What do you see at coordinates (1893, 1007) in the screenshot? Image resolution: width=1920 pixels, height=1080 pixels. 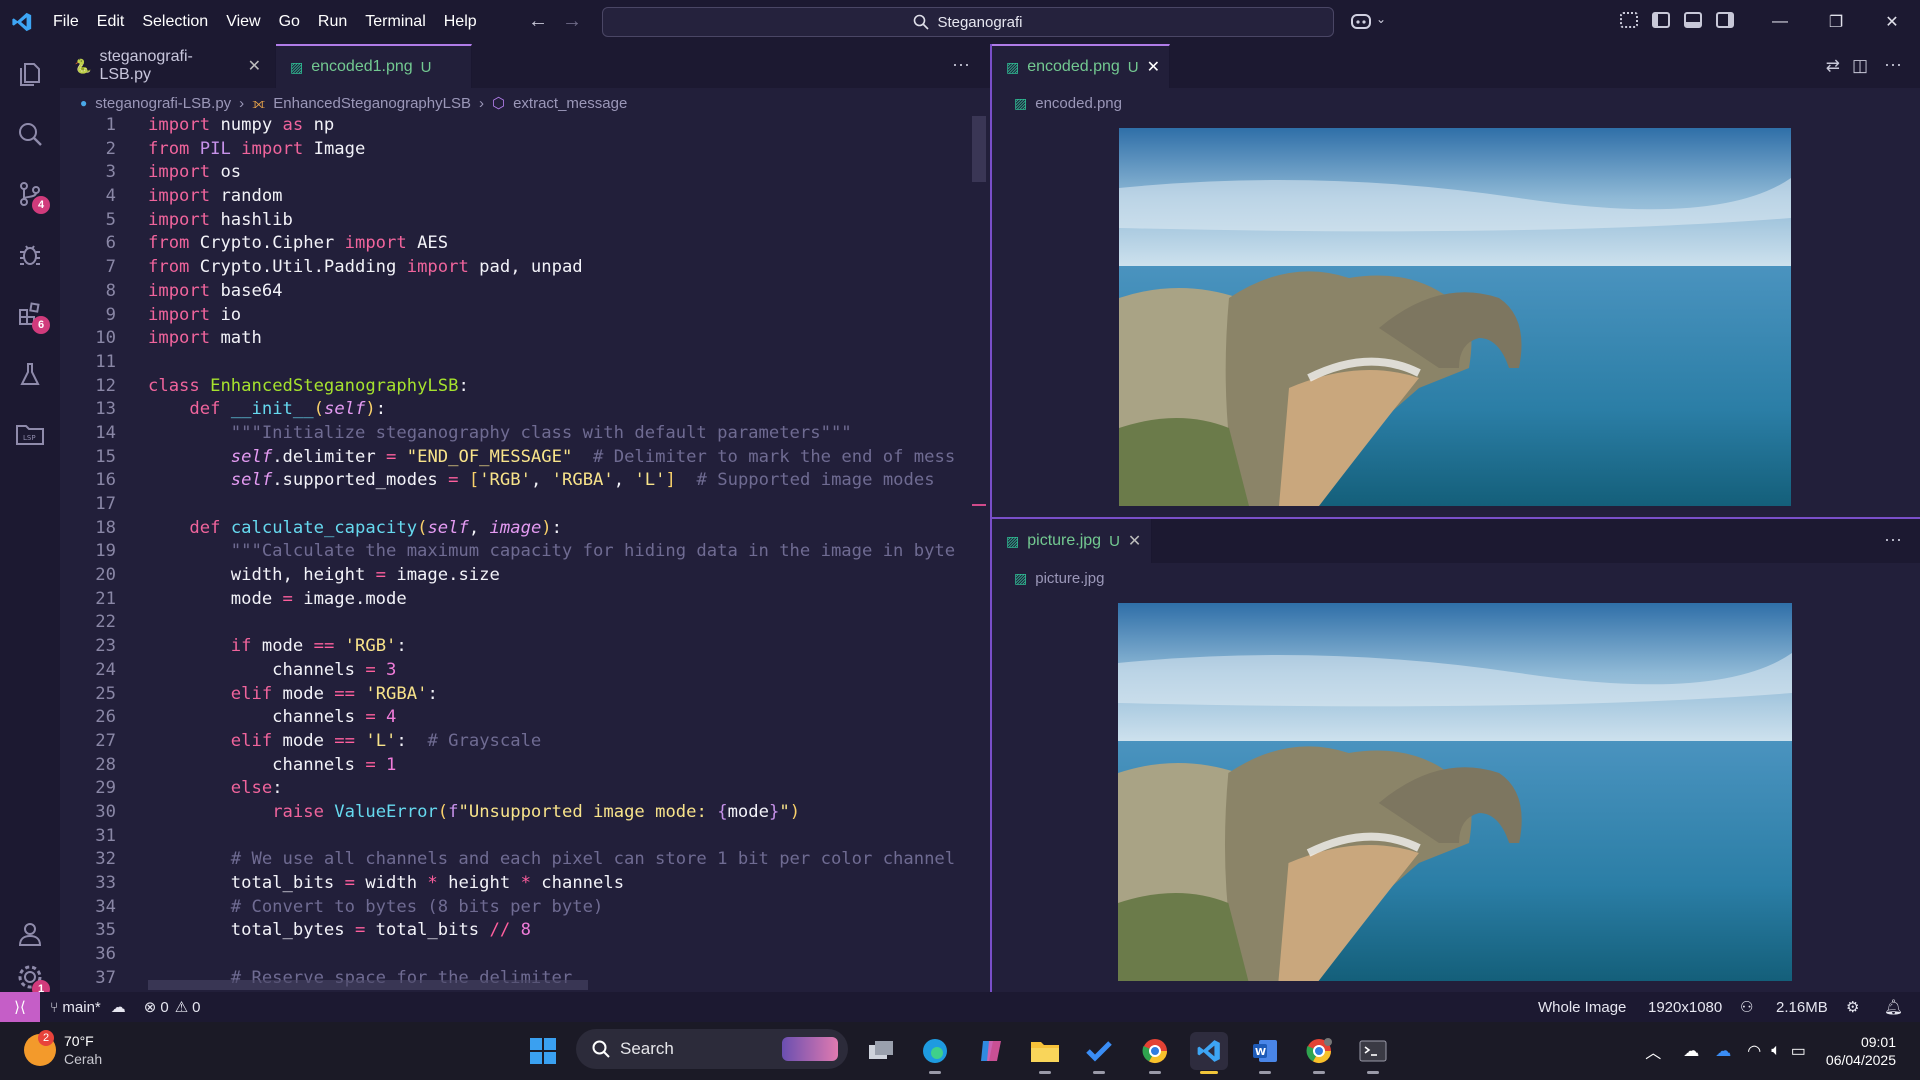 I see `notifications-bell-icon: 🔔︎` at bounding box center [1893, 1007].